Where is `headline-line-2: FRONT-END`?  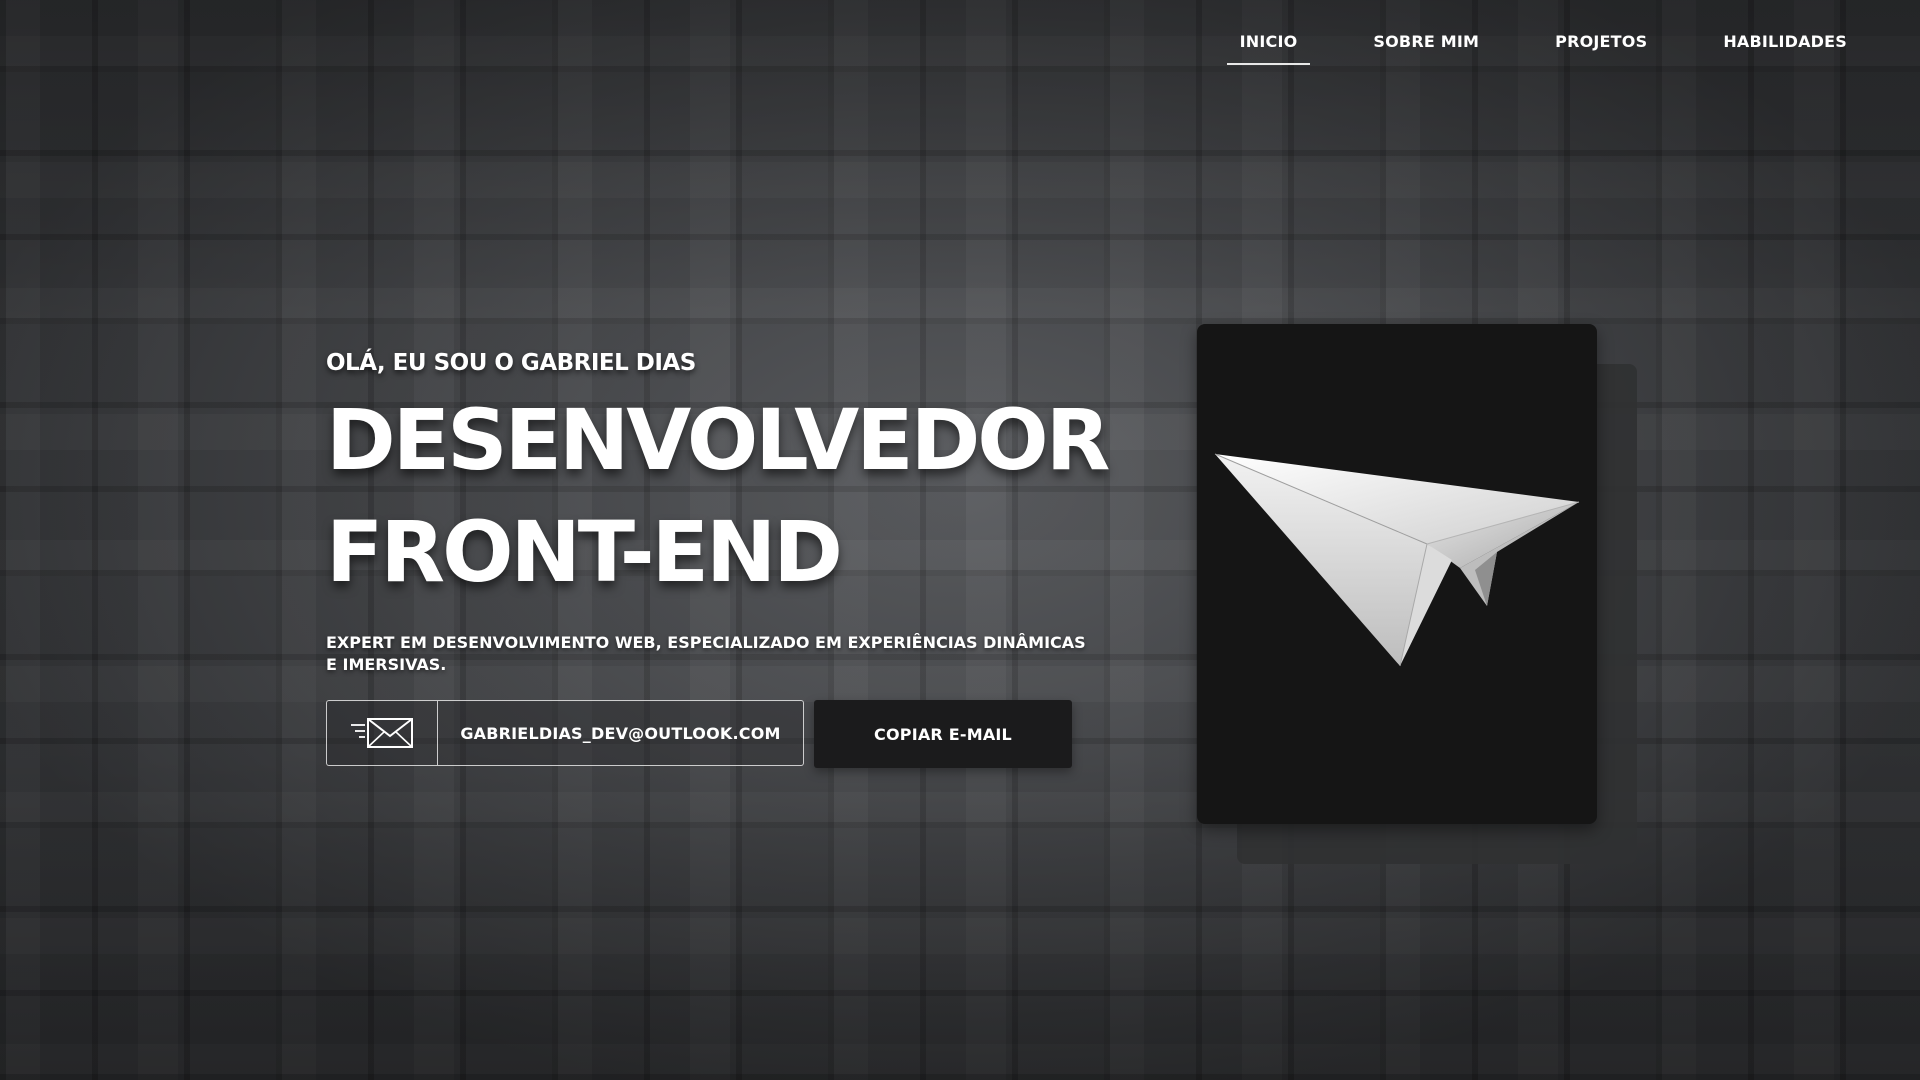
headline-line-2: FRONT-END is located at coordinates (584, 552).